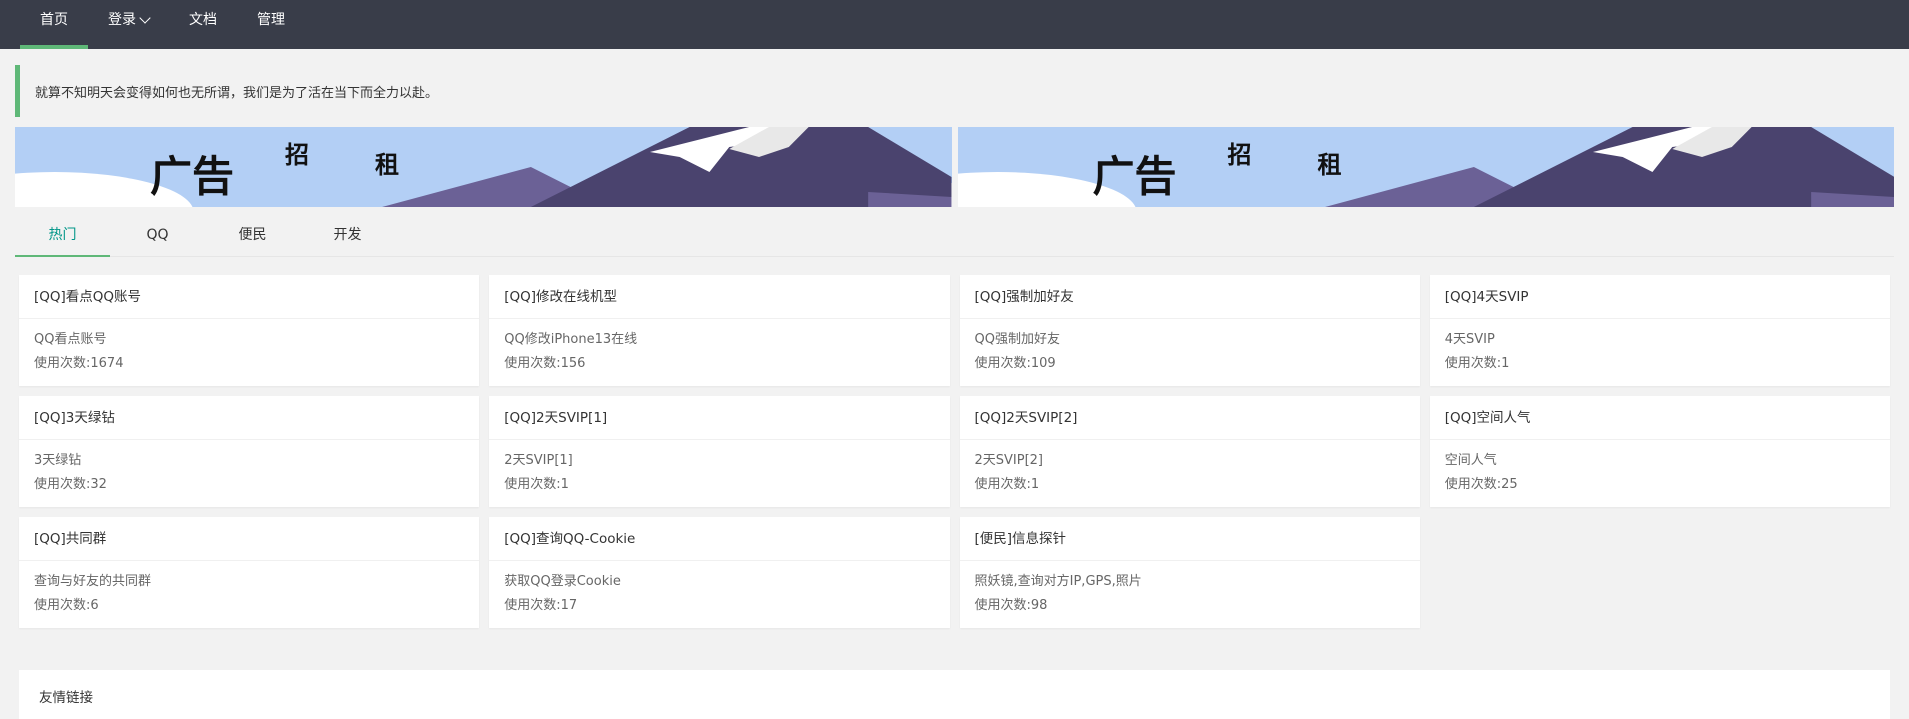 The width and height of the screenshot is (1909, 719). What do you see at coordinates (1189, 451) in the screenshot?
I see `tool-card: [QQ]2天SVIP[2] 2天SVIP[2] 使用次数:1` at bounding box center [1189, 451].